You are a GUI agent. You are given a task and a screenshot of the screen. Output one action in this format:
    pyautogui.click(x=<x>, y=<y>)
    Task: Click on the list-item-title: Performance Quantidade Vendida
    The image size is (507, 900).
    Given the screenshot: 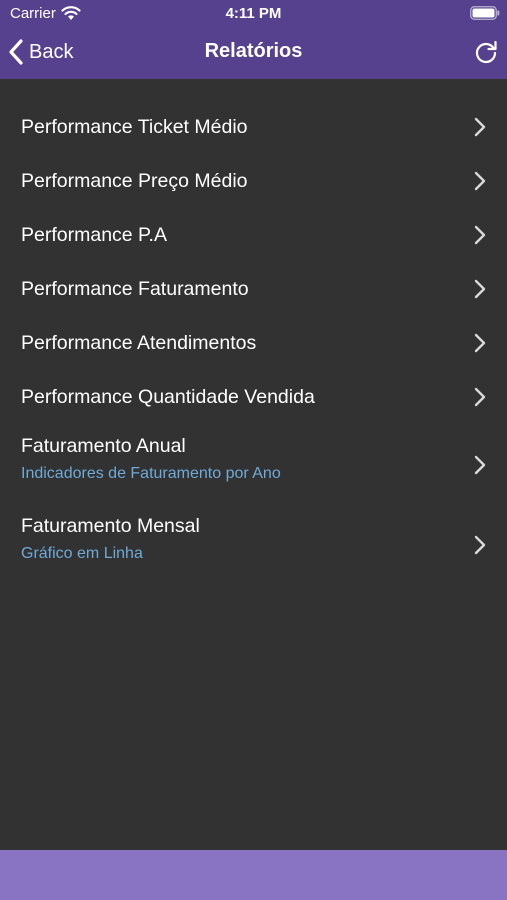 What is the action you would take?
    pyautogui.click(x=168, y=397)
    